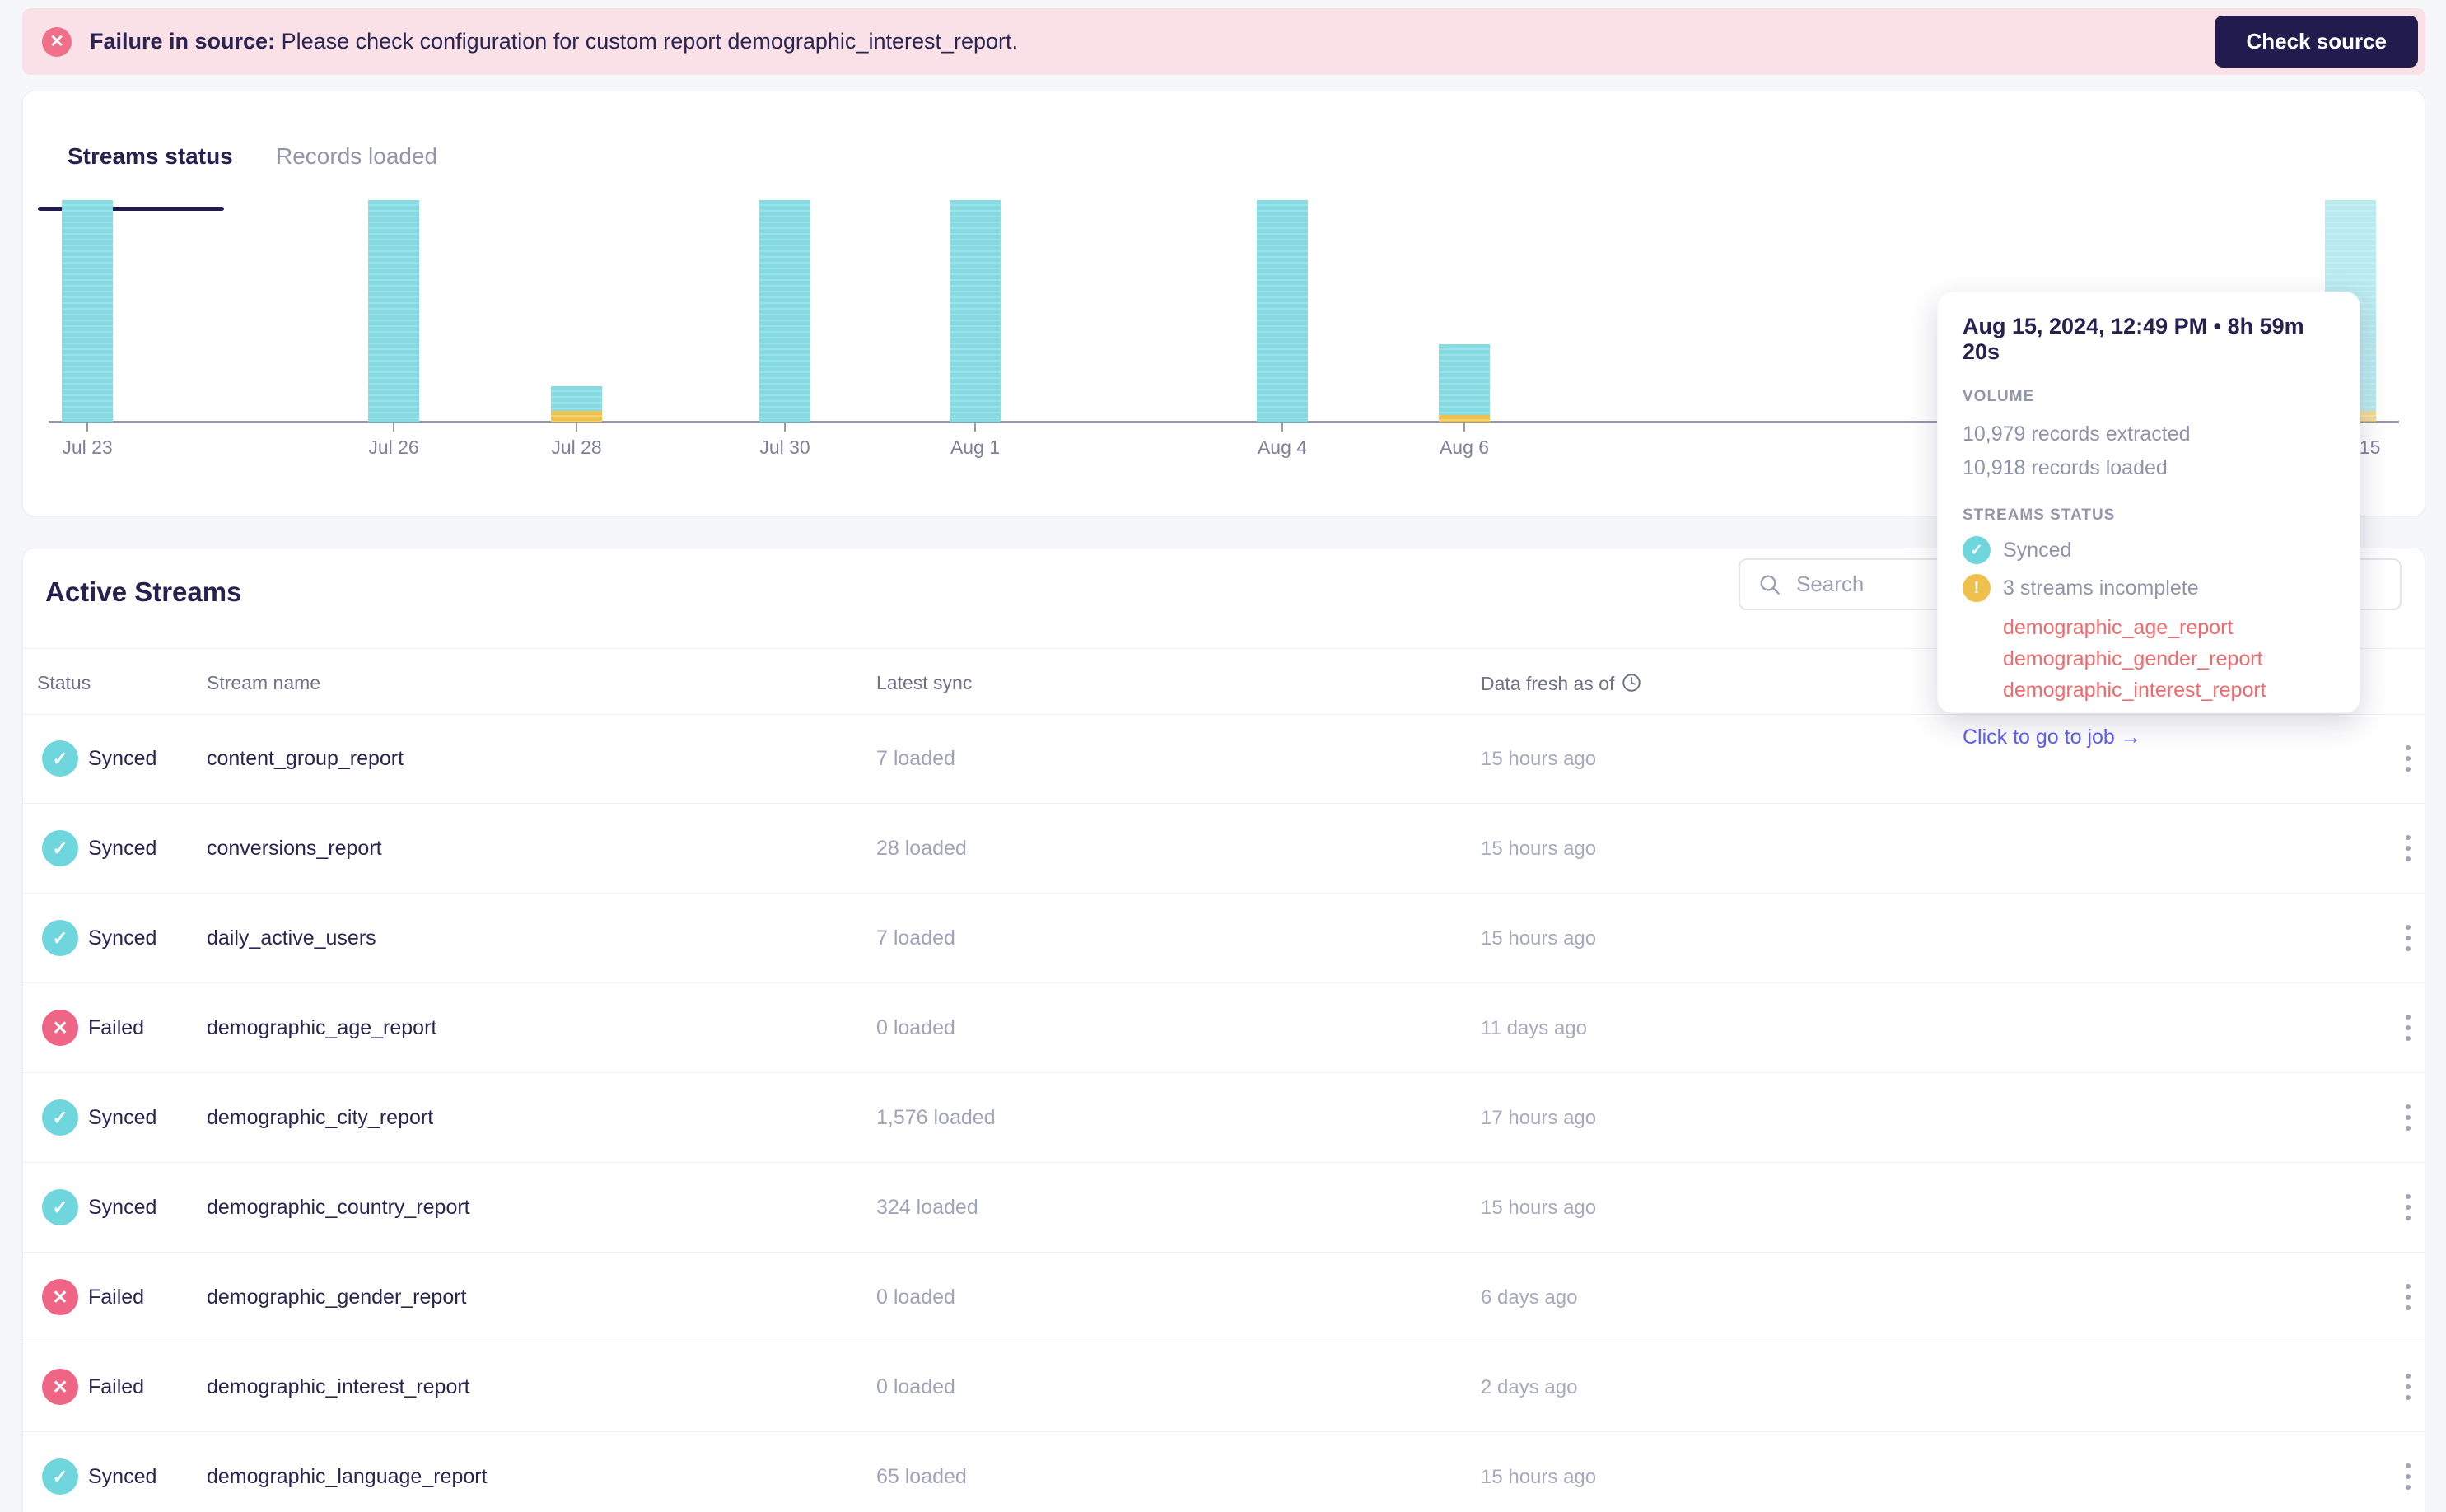  Describe the element at coordinates (784, 447) in the screenshot. I see `x-axis-label: Jul 30` at that location.